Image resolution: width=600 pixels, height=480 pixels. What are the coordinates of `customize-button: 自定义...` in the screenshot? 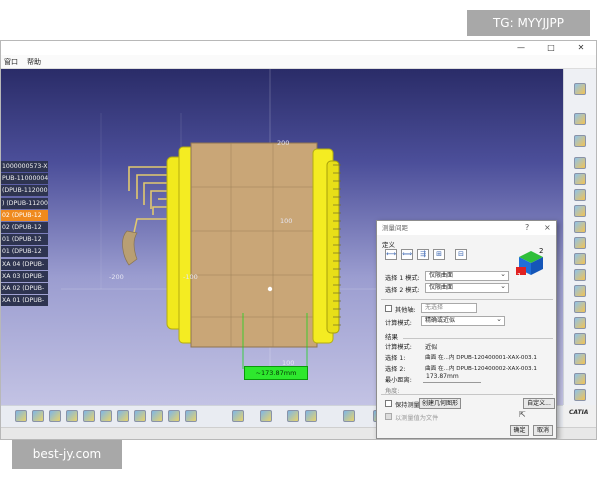 It's located at (539, 403).